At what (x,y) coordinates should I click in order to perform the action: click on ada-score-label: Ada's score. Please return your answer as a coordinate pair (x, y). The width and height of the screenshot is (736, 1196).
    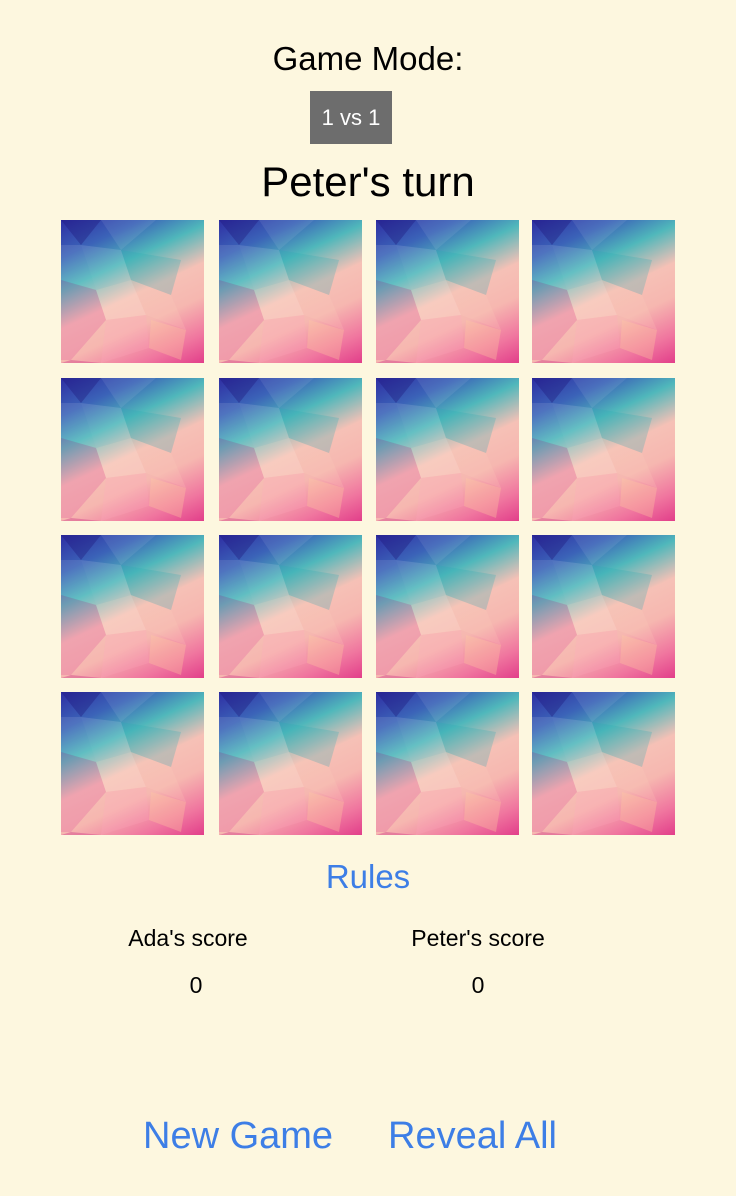
    Looking at the image, I should click on (188, 938).